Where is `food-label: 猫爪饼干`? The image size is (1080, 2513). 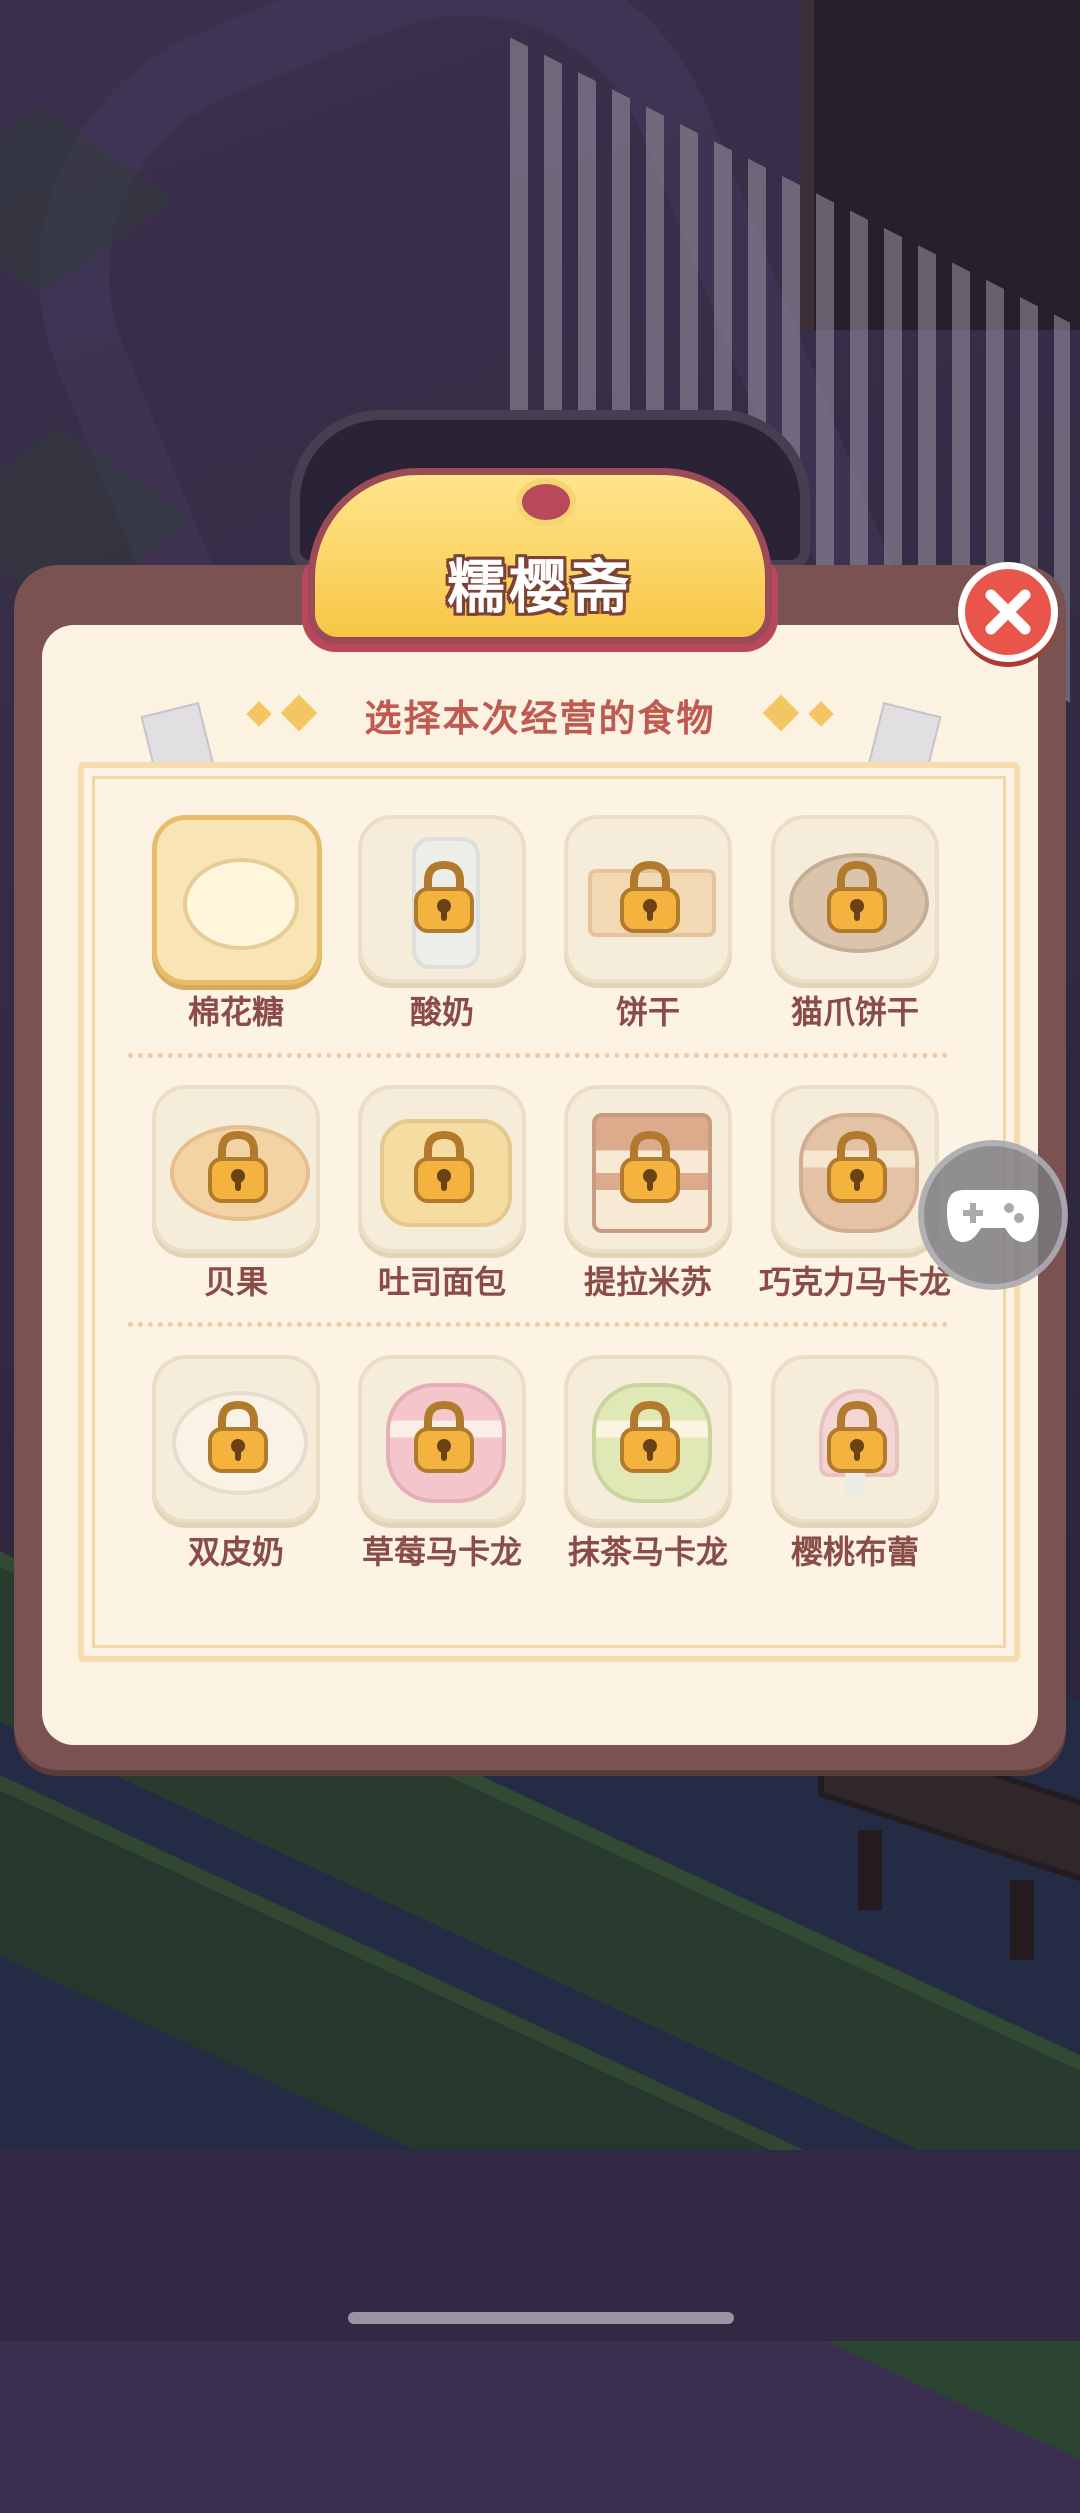
food-label: 猫爪饼干 is located at coordinates (854, 1012).